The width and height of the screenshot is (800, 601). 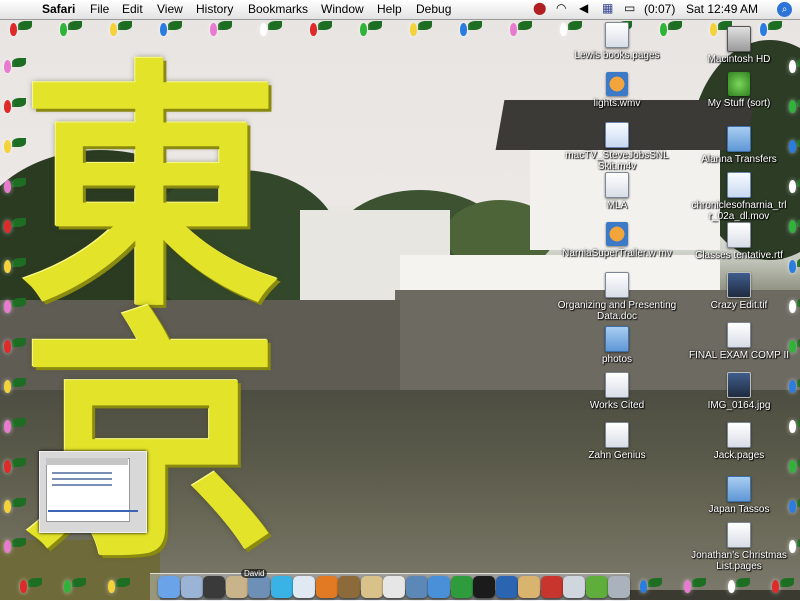 I want to click on menu-file: File, so click(x=99, y=9).